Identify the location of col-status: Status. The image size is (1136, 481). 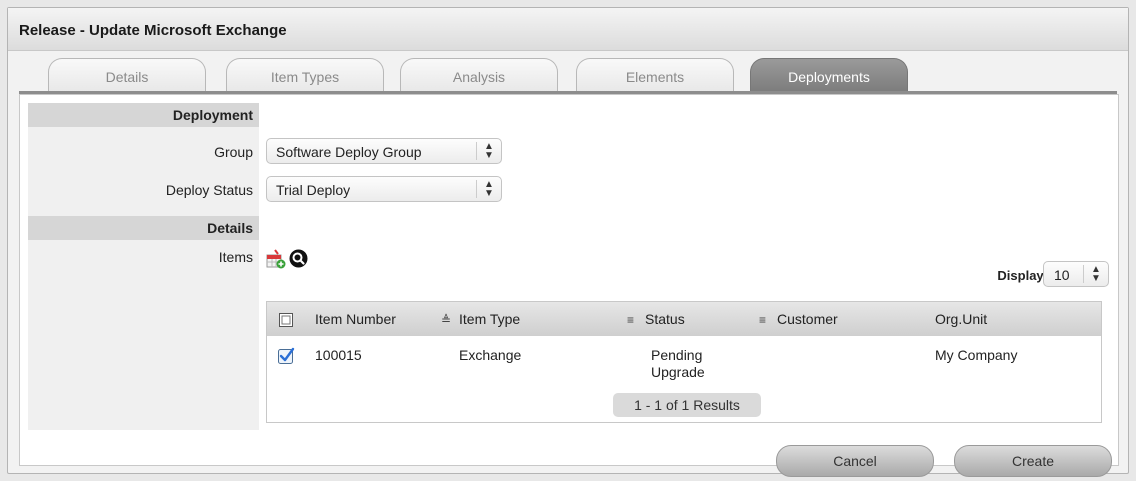
(665, 319).